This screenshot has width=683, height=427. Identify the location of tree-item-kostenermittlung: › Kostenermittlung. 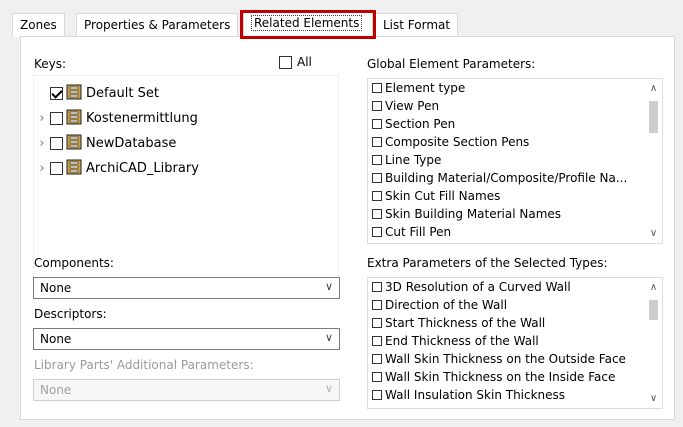
(116, 118).